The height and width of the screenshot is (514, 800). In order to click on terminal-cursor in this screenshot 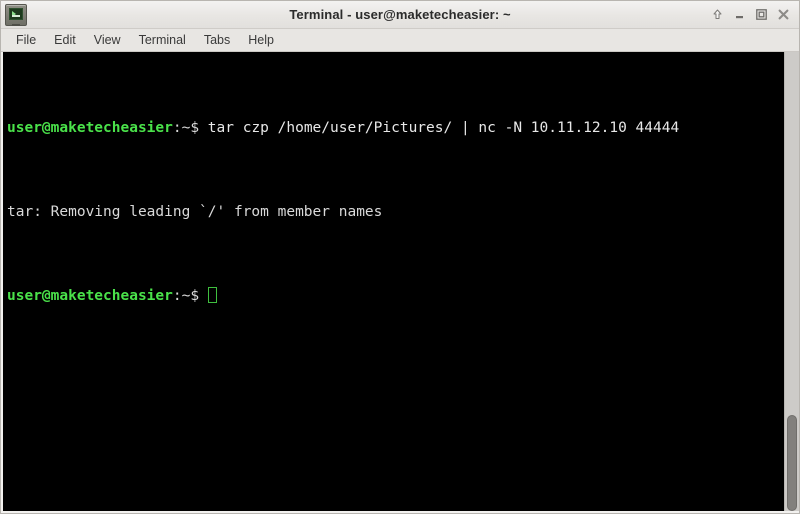, I will do `click(212, 295)`.